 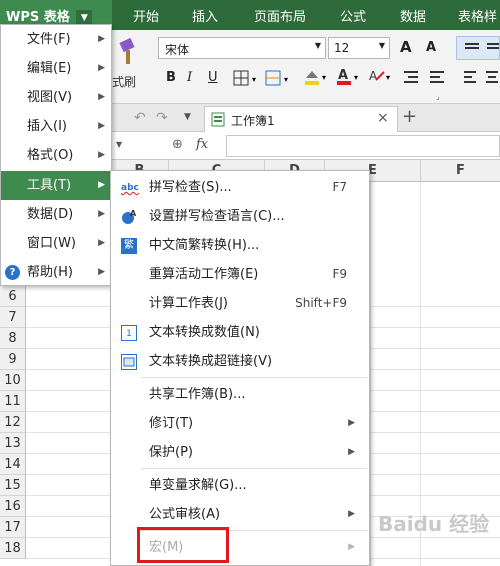 I want to click on bold-button: B, so click(x=171, y=77).